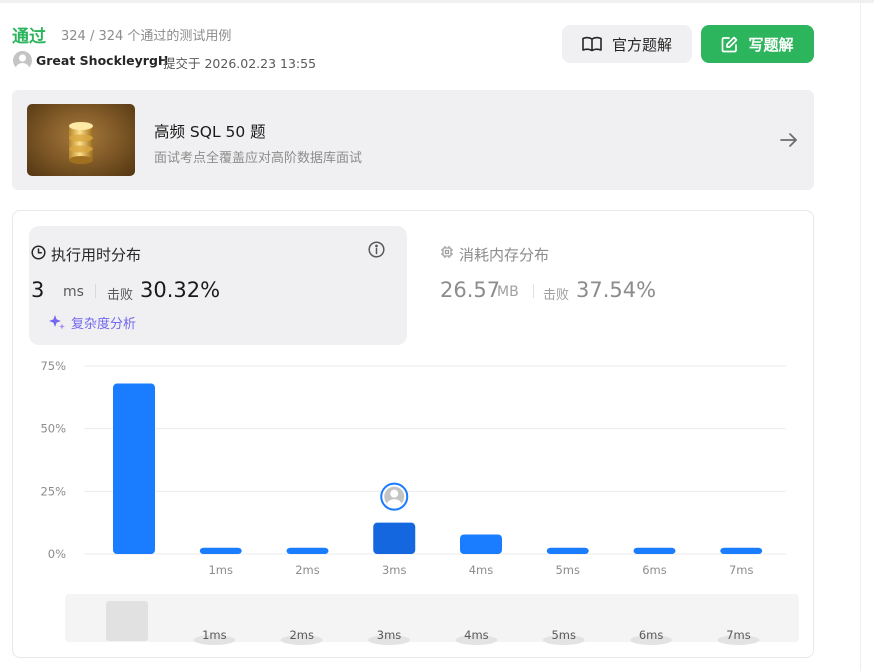 The height and width of the screenshot is (671, 874). Describe the element at coordinates (394, 493) in the screenshot. I see `marker-avatar-head` at that location.